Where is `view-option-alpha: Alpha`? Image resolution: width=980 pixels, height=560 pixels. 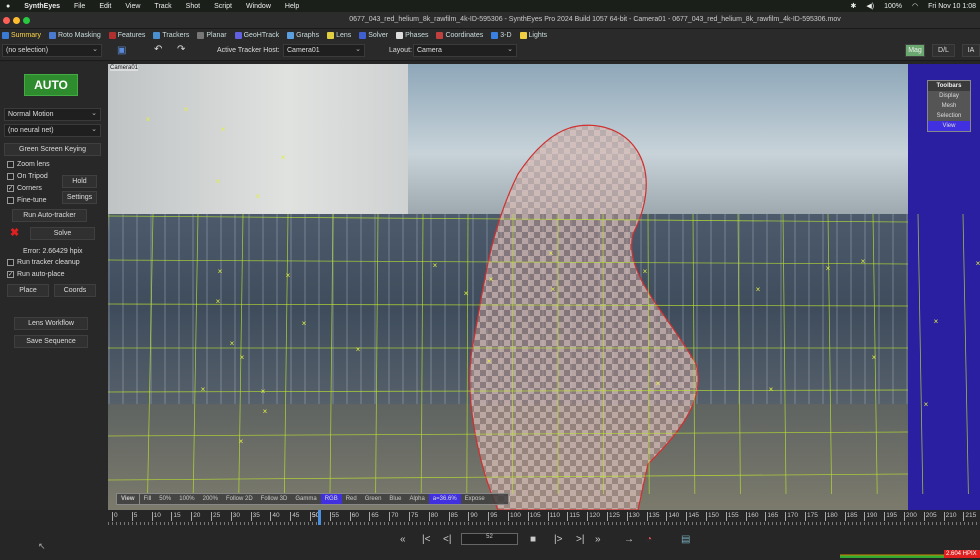
view-option-alpha: Alpha is located at coordinates (416, 499).